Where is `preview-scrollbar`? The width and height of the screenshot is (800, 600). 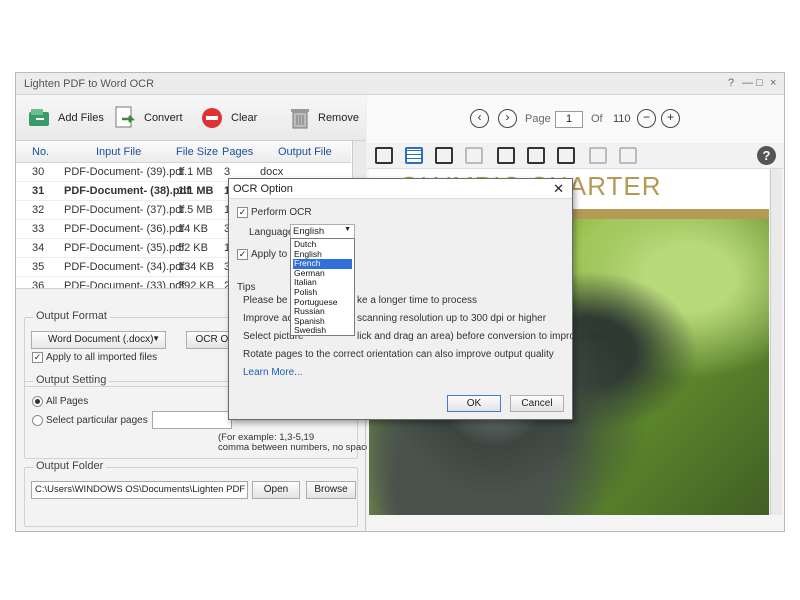 preview-scrollbar is located at coordinates (776, 342).